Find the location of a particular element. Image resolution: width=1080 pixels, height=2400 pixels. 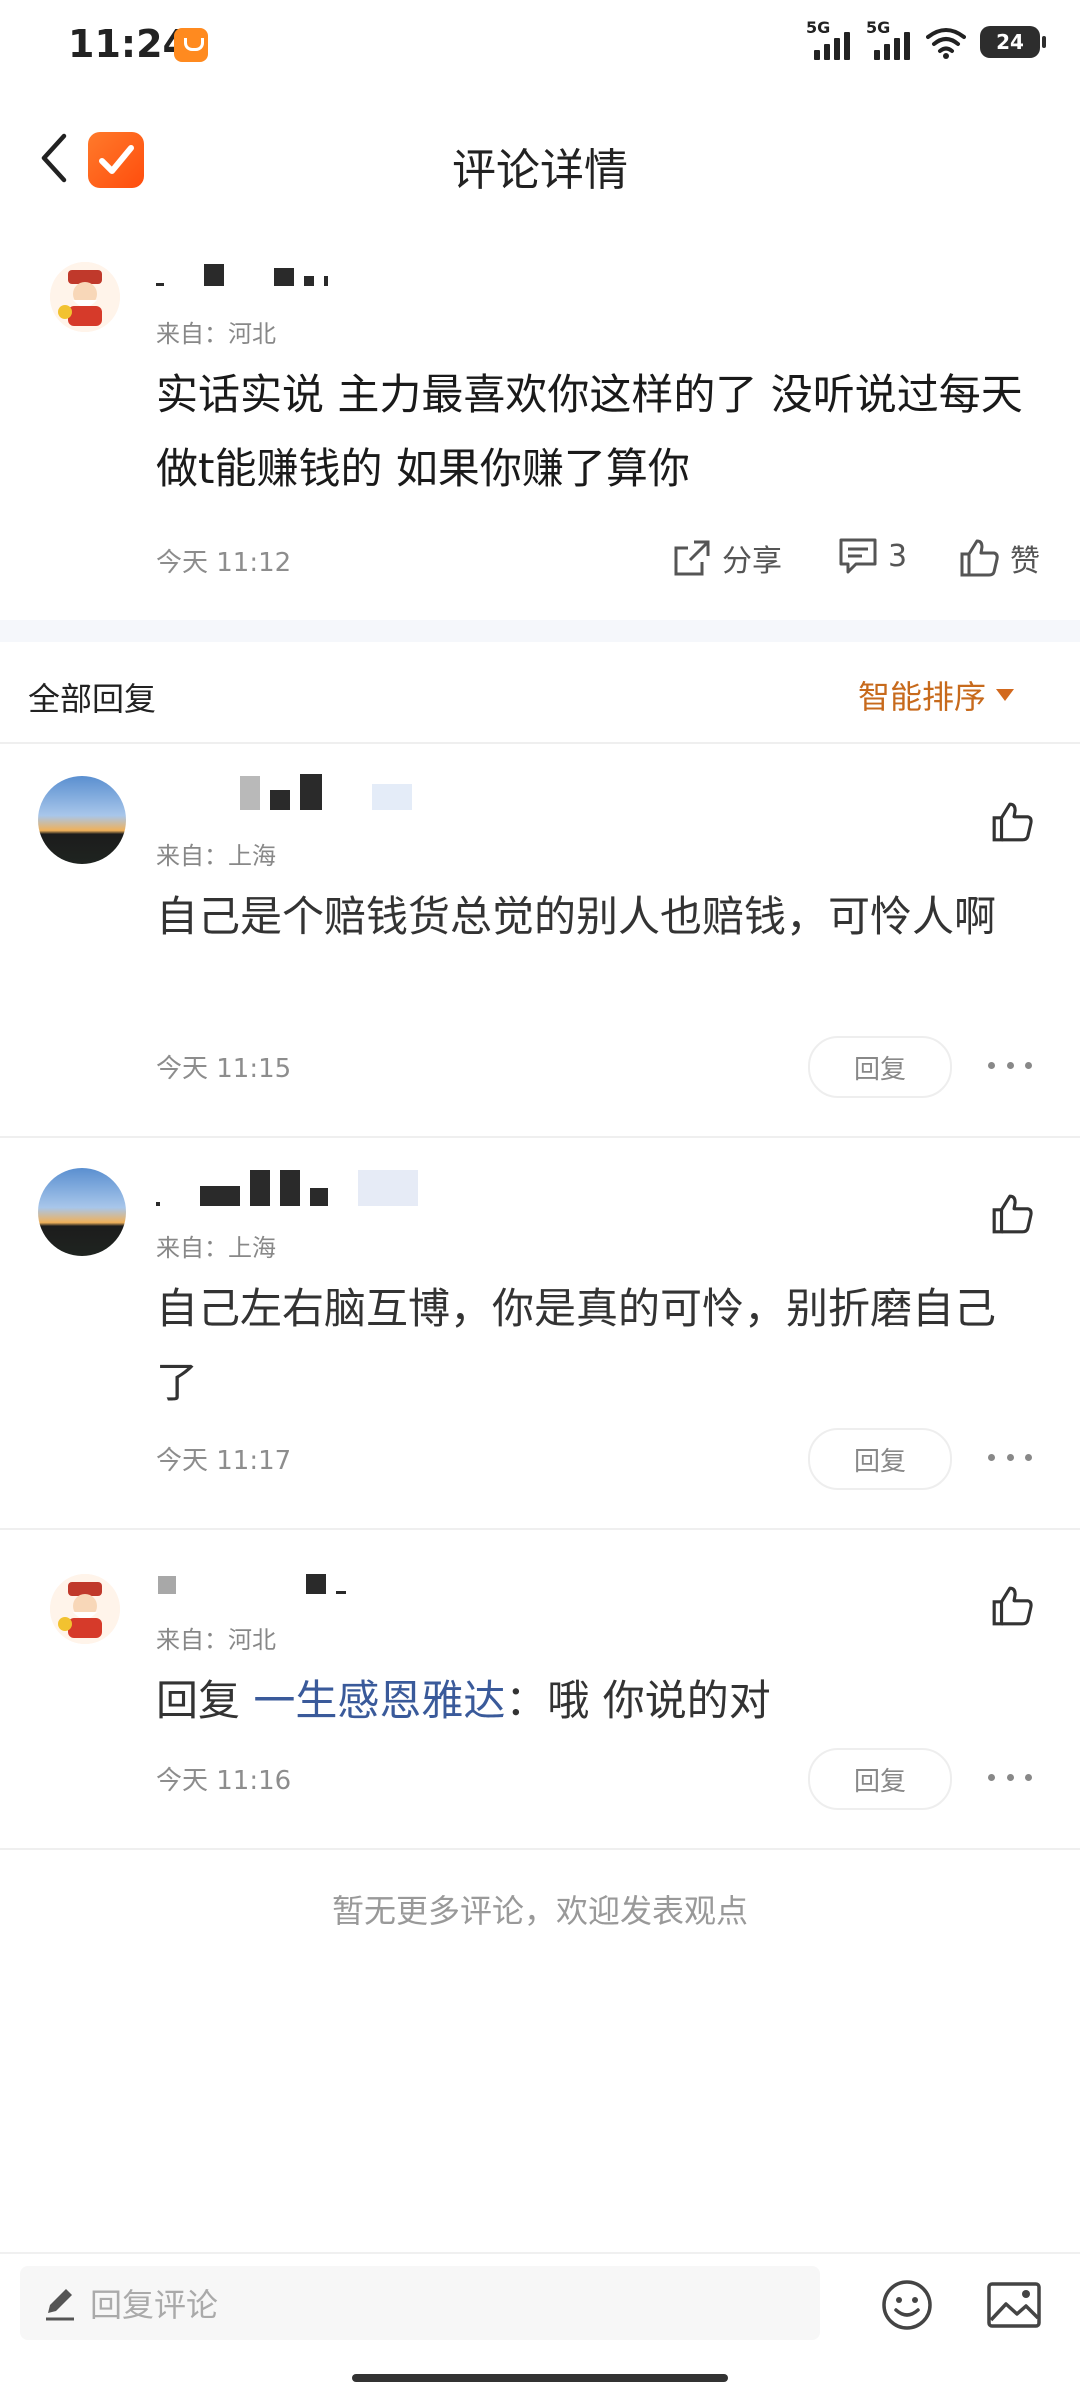

caret-down-icon is located at coordinates (1005, 695).